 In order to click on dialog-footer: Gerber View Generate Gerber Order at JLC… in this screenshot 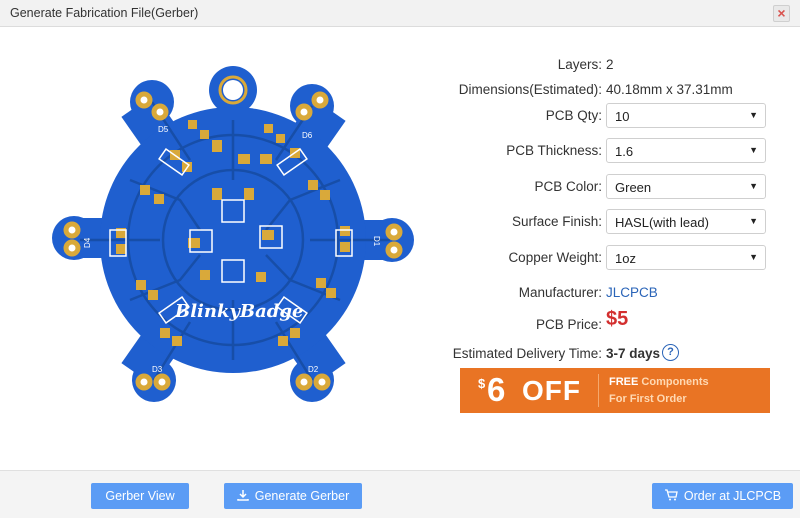, I will do `click(400, 494)`.